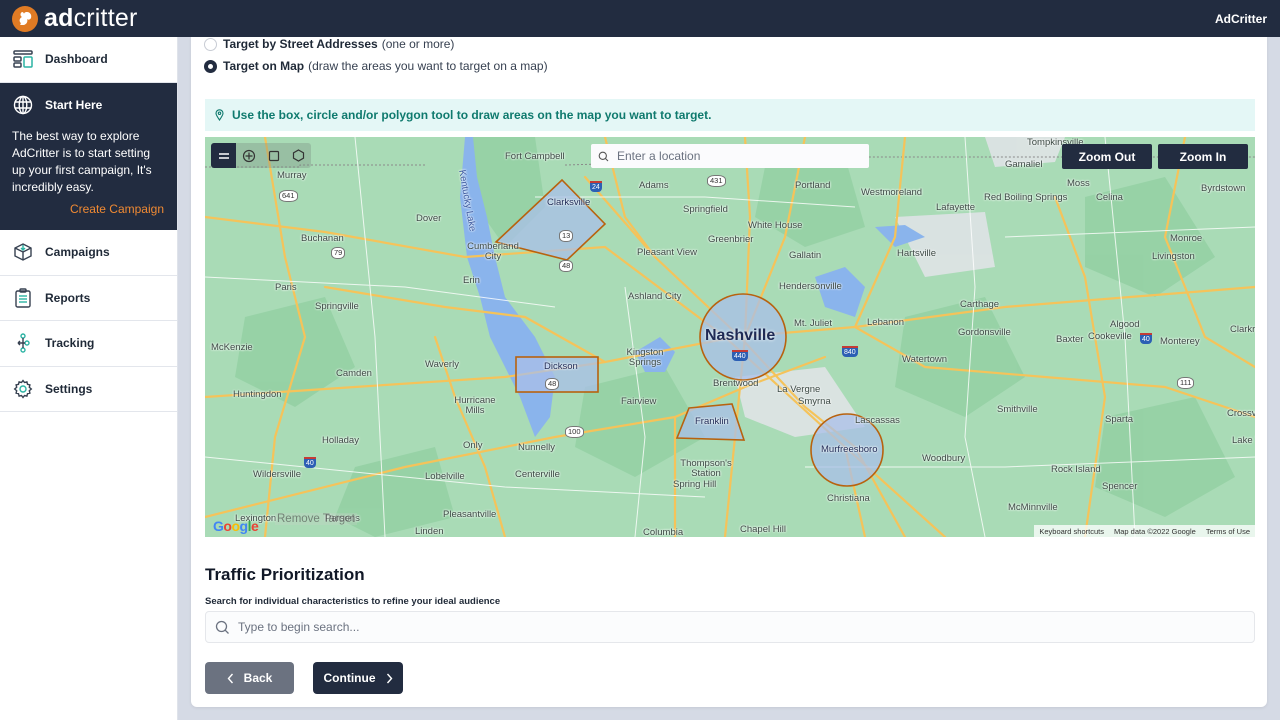  I want to click on chevron-right-icon, so click(389, 678).